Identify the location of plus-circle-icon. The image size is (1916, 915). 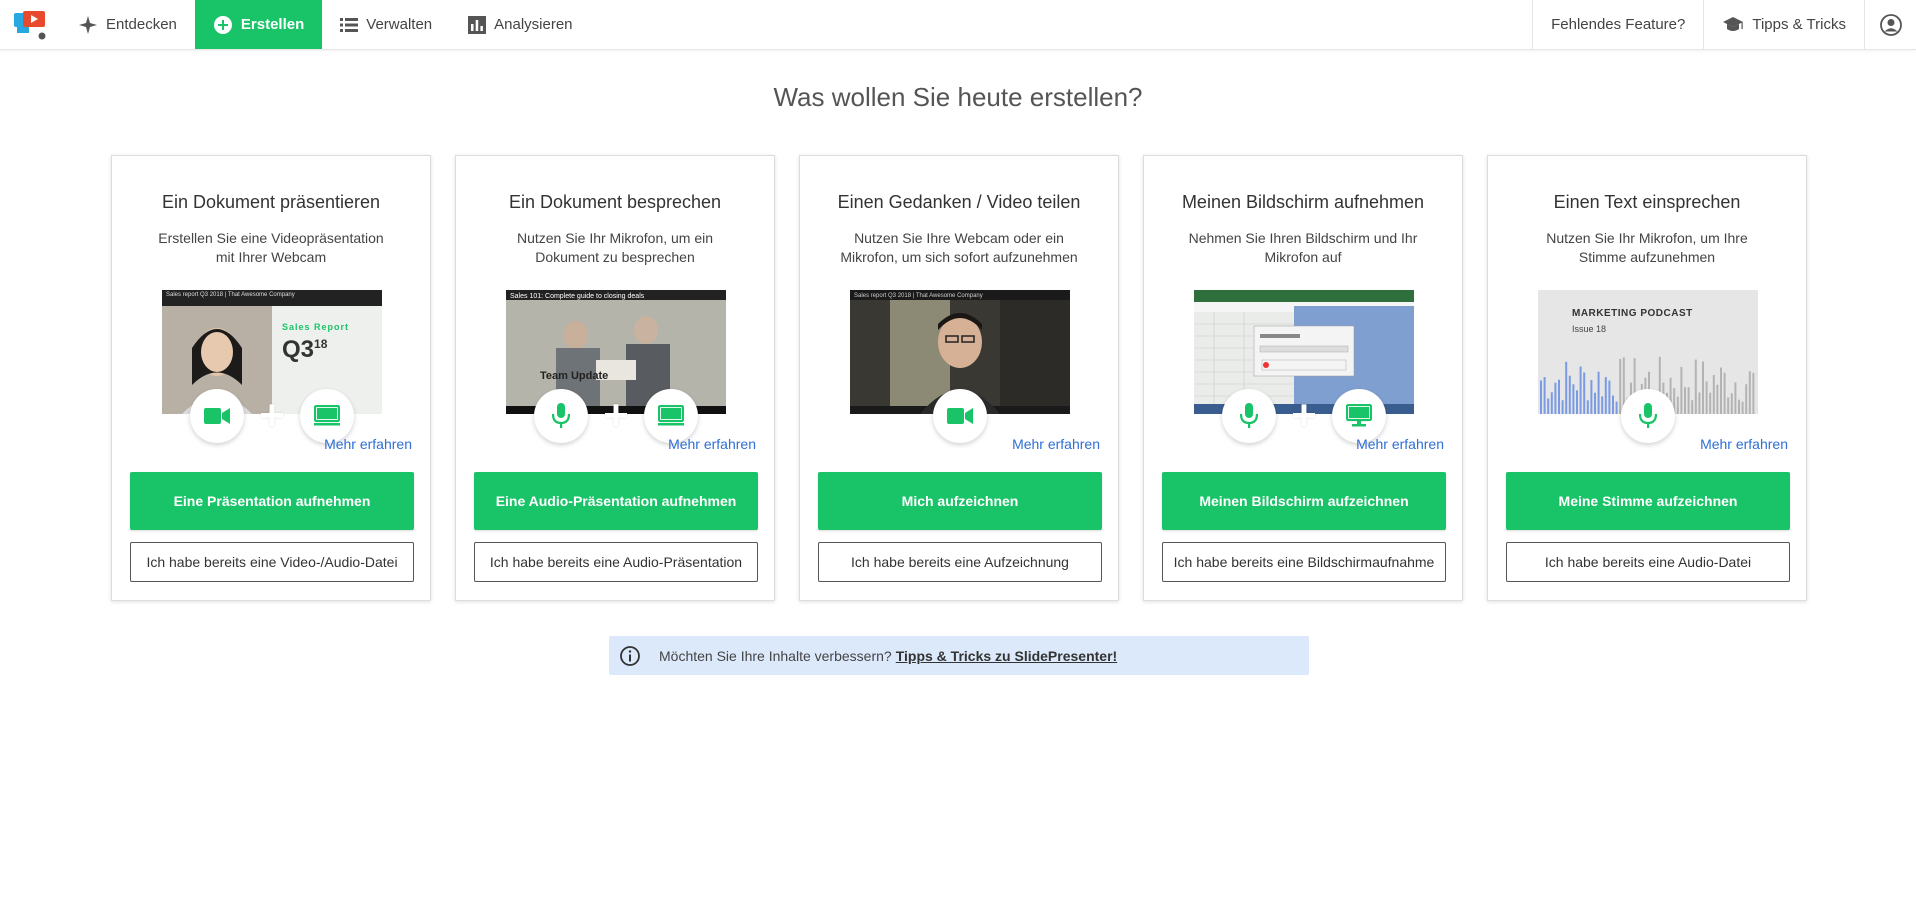
(222, 24).